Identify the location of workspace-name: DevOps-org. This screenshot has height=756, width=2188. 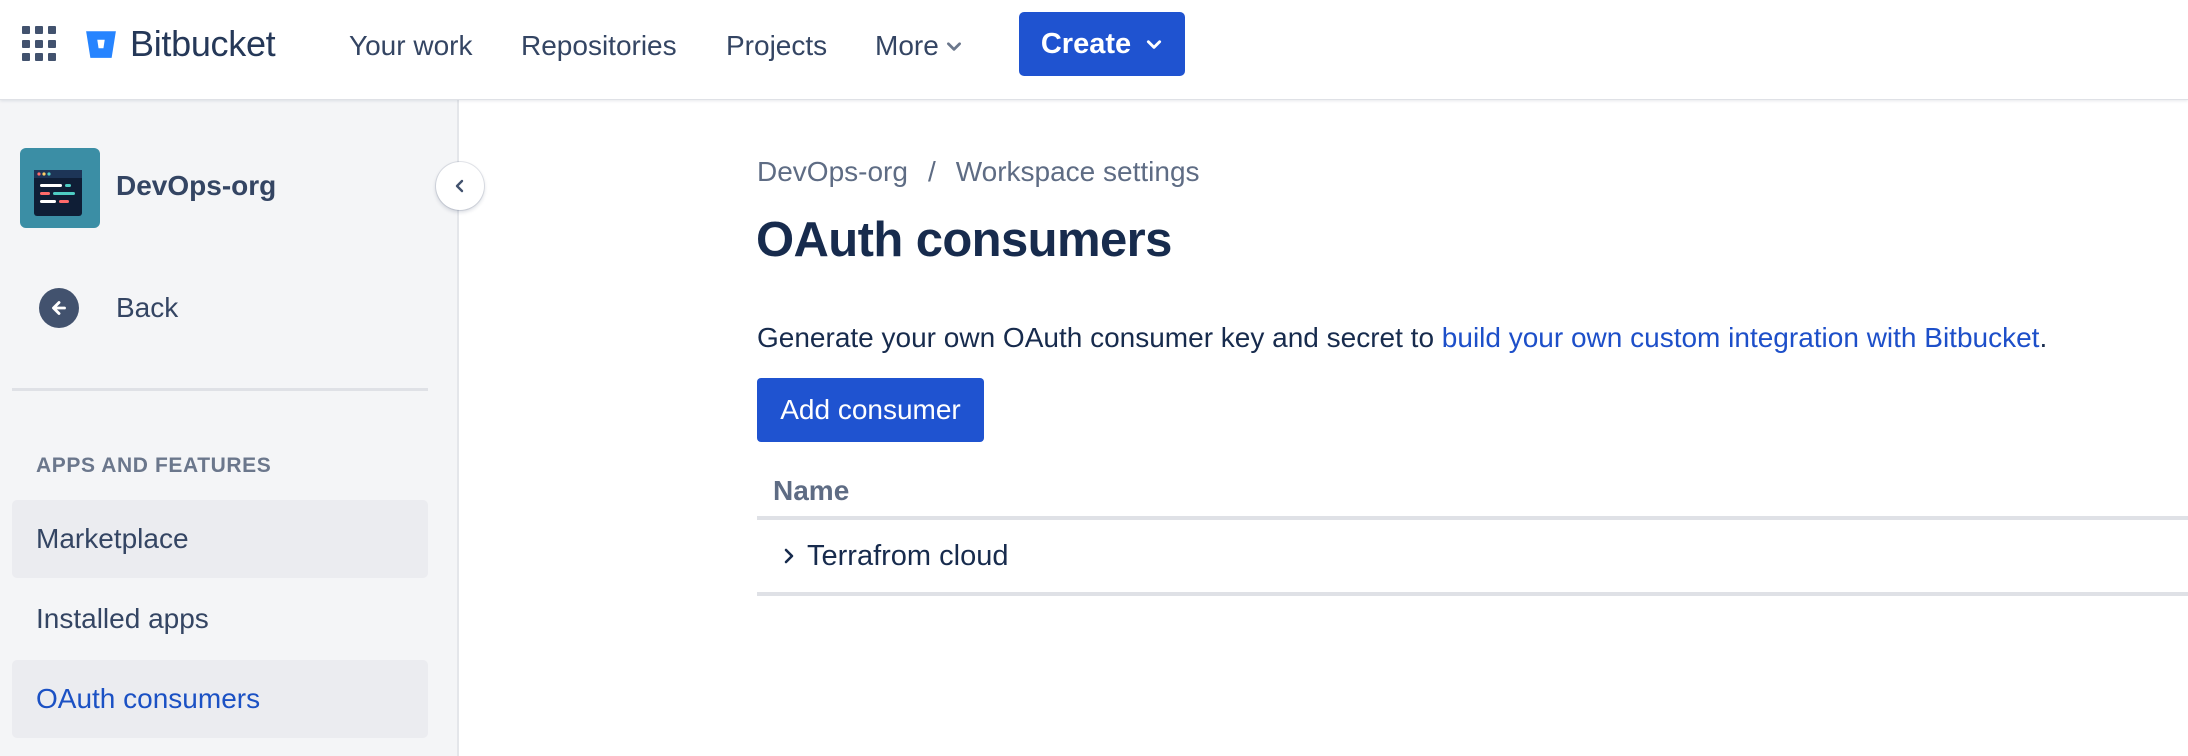
(196, 185).